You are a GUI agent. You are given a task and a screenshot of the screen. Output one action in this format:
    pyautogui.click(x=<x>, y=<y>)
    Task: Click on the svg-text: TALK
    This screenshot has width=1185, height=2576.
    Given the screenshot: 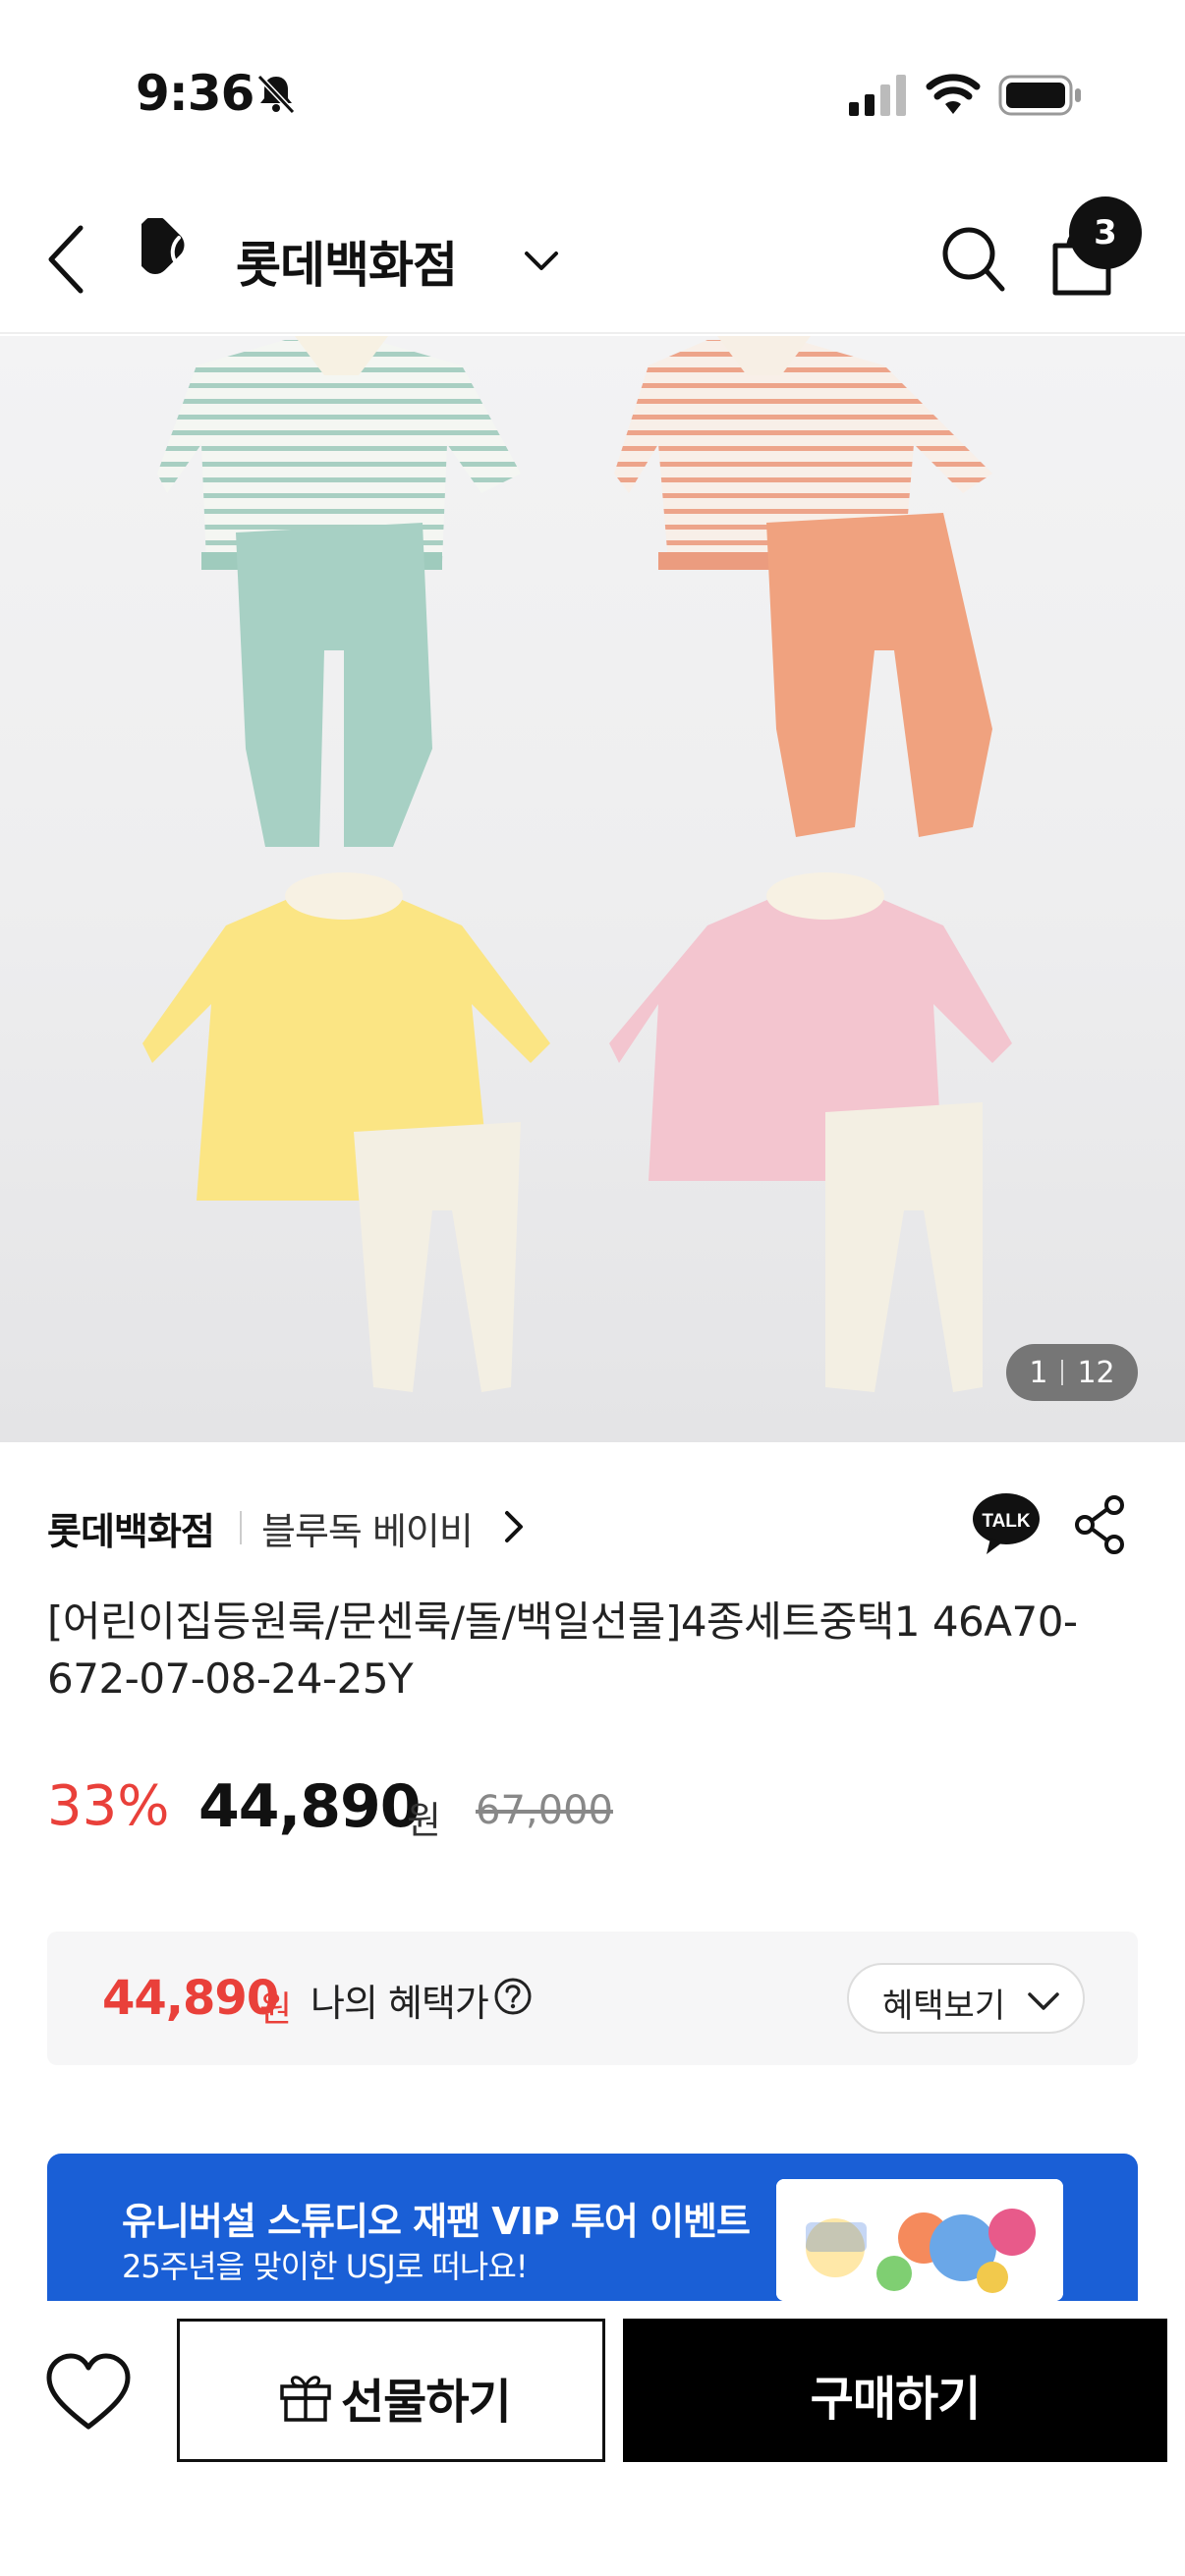 What is the action you would take?
    pyautogui.click(x=1007, y=1521)
    